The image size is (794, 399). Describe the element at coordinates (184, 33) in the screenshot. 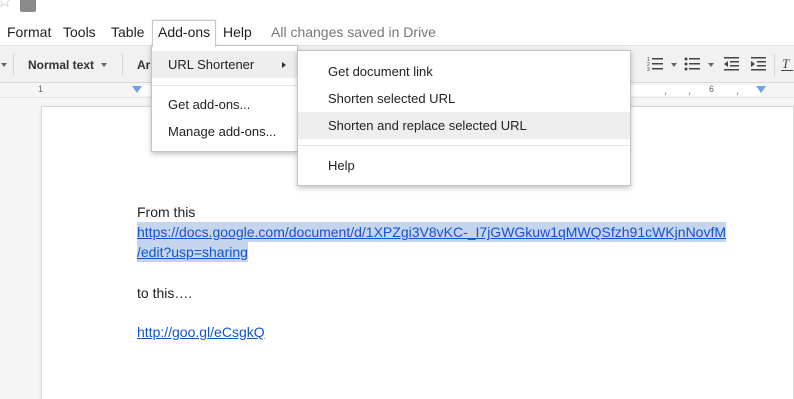

I see `menu-addons: Add-ons` at that location.